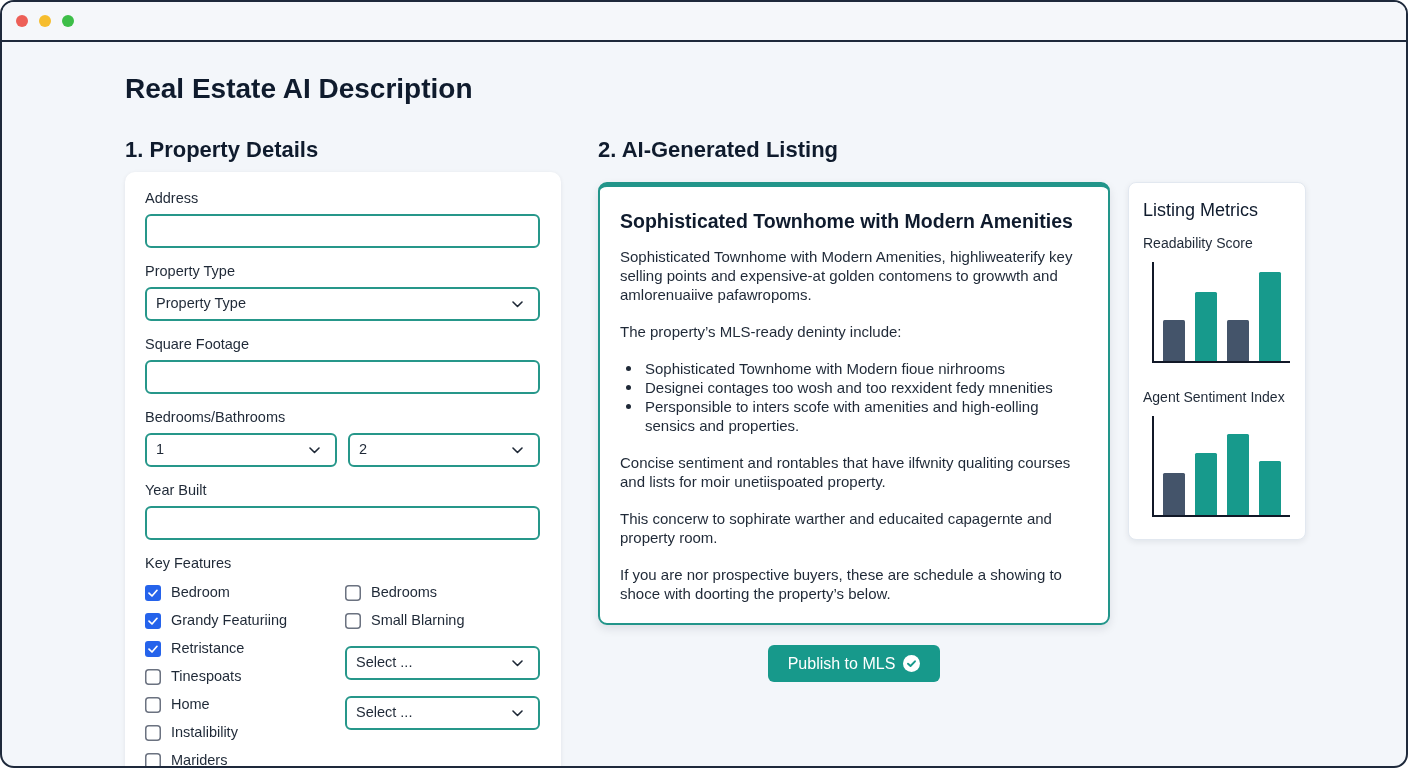 The image size is (1408, 768). I want to click on listing-paragraph: Sophisticated Townhome with Modern Amenities, highliweaterify key selling points and expensive-at golden contomens to growwth and amlorenuaiive pafawropoms., so click(847, 275).